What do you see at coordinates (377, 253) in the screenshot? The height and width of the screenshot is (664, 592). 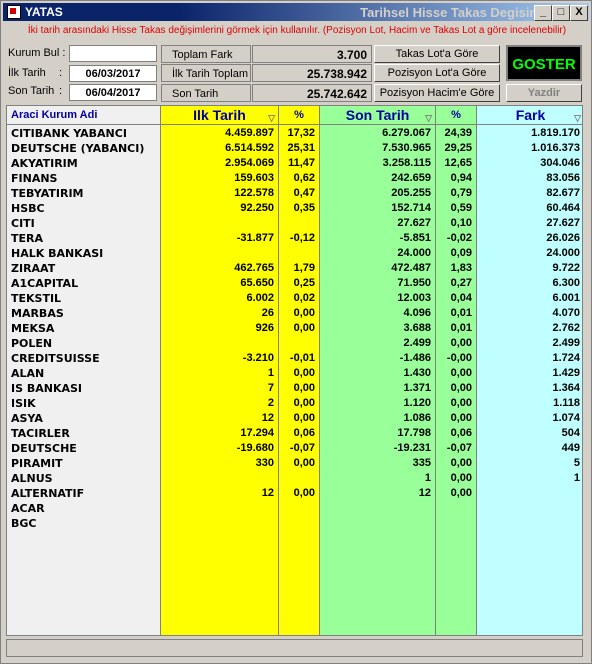 I see `row-son-value: 24.000` at bounding box center [377, 253].